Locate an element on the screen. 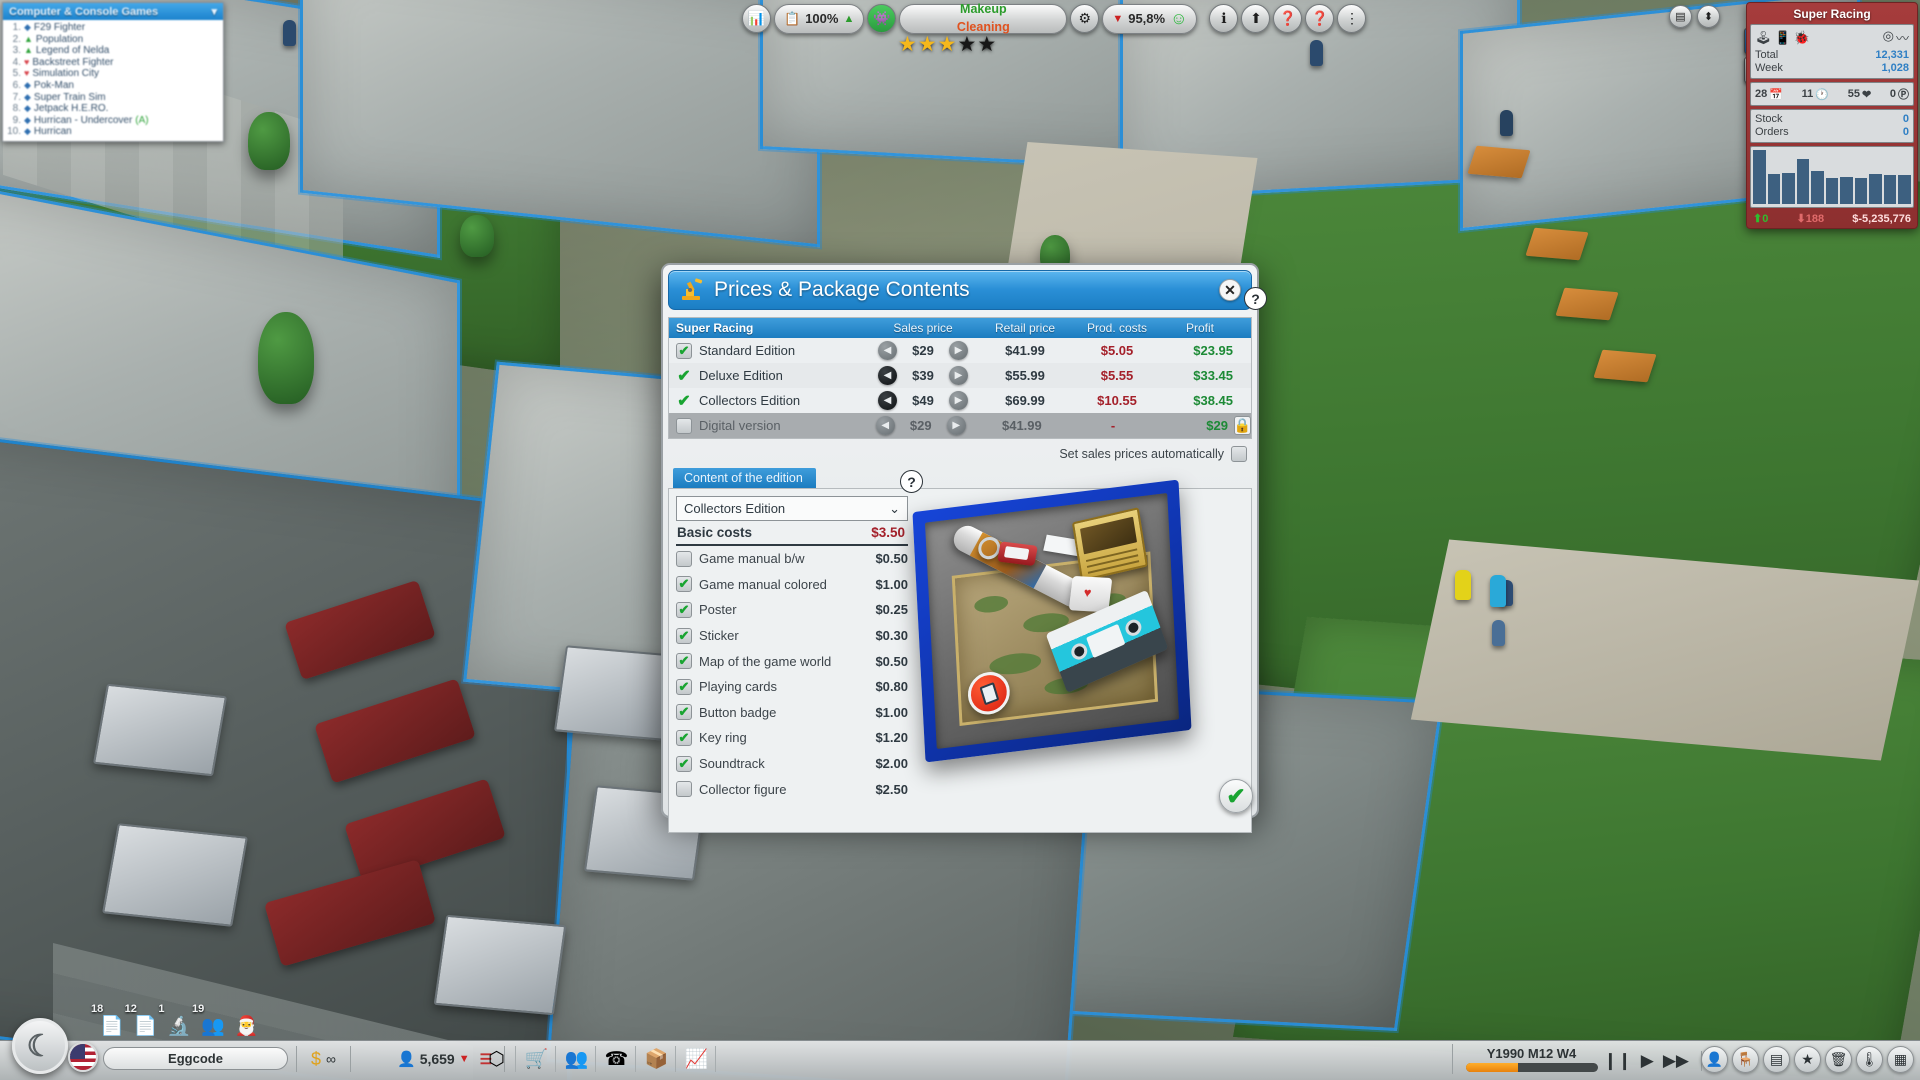 This screenshot has height=1080, width=1920. ghost-mascot-icon: 👾 is located at coordinates (882, 18).